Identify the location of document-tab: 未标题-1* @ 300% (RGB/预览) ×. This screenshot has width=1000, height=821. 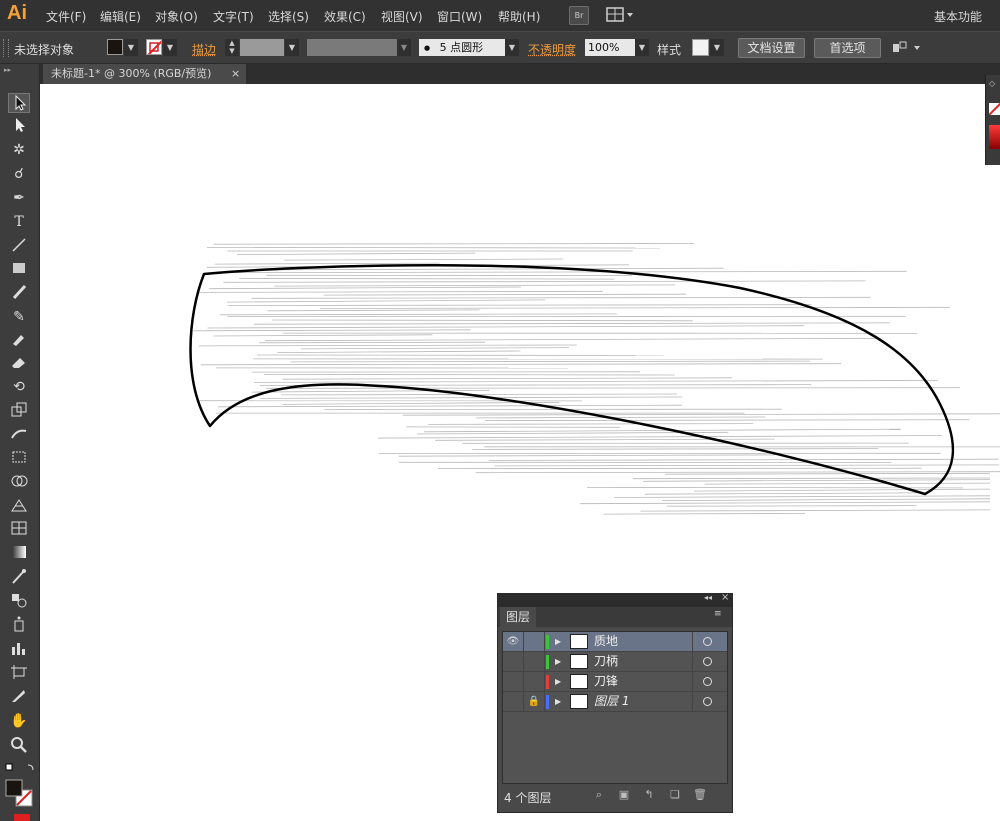
(144, 74).